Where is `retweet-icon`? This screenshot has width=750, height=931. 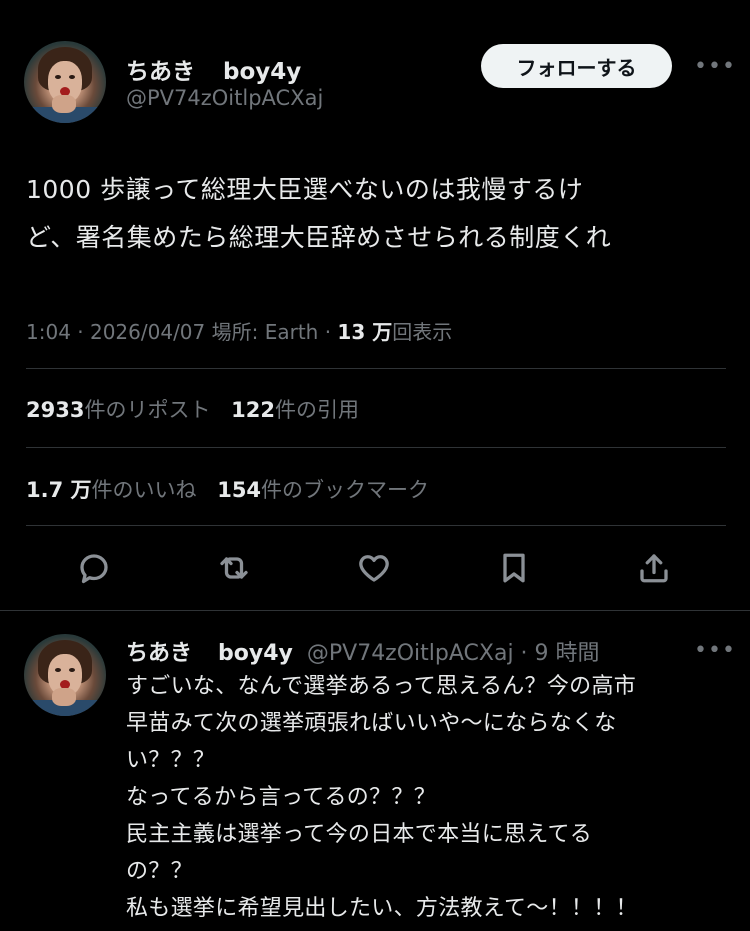
retweet-icon is located at coordinates (234, 568).